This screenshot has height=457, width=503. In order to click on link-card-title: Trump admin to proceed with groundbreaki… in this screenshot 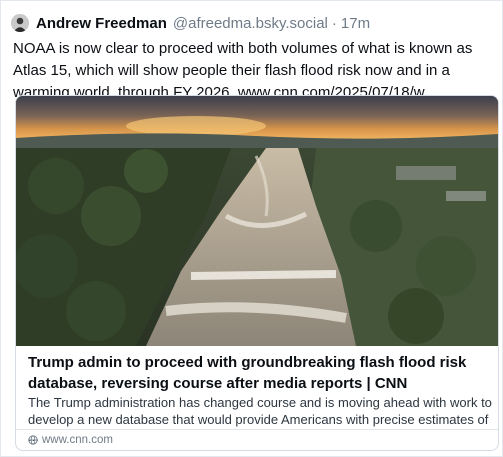, I will do `click(261, 373)`.